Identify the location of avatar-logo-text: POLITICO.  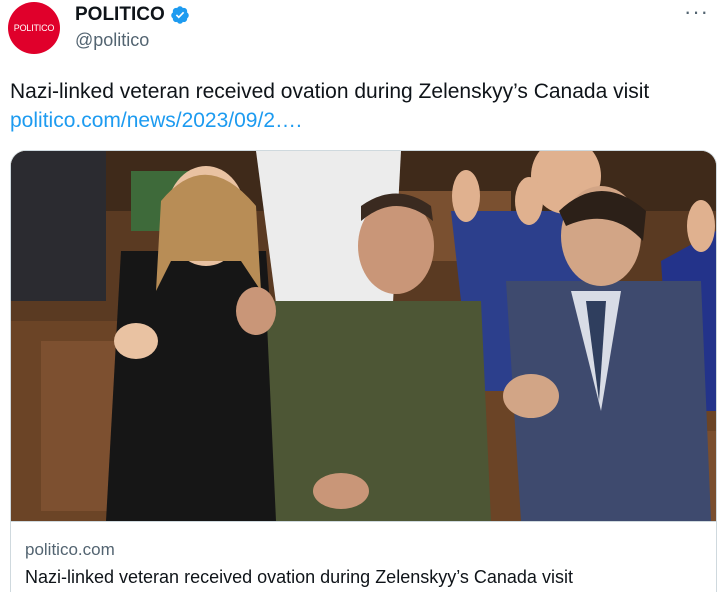
(34, 28).